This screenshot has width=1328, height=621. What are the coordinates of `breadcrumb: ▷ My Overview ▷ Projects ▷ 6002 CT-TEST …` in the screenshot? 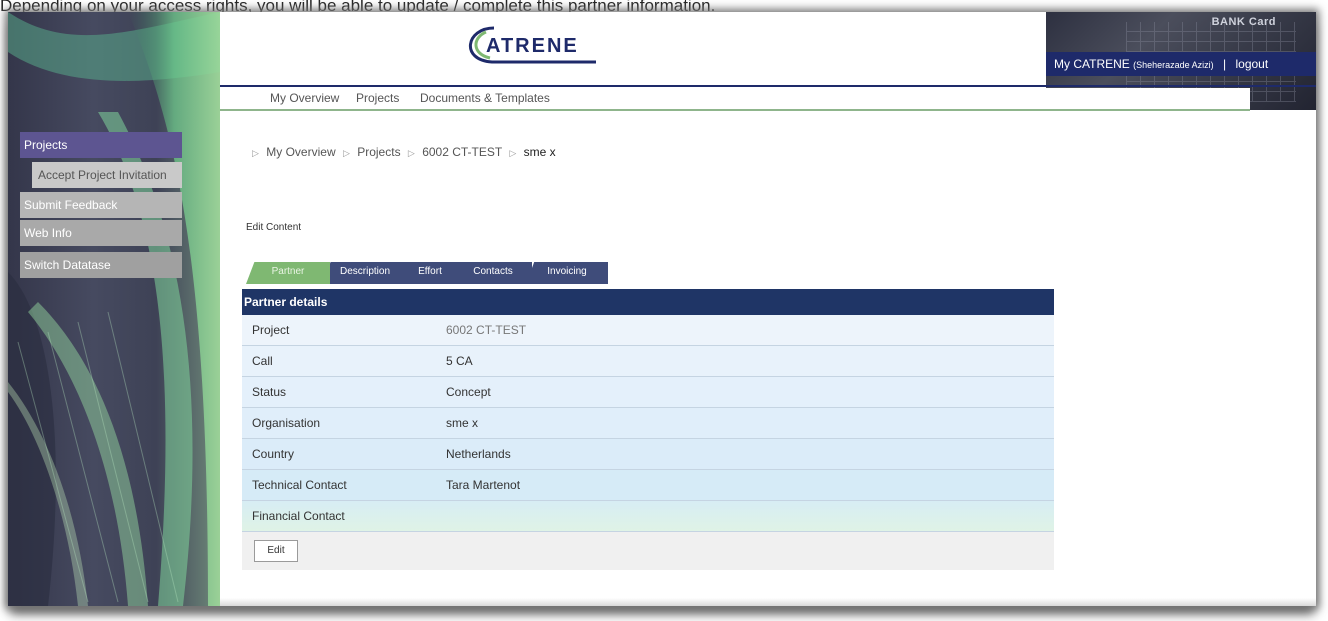 It's located at (402, 152).